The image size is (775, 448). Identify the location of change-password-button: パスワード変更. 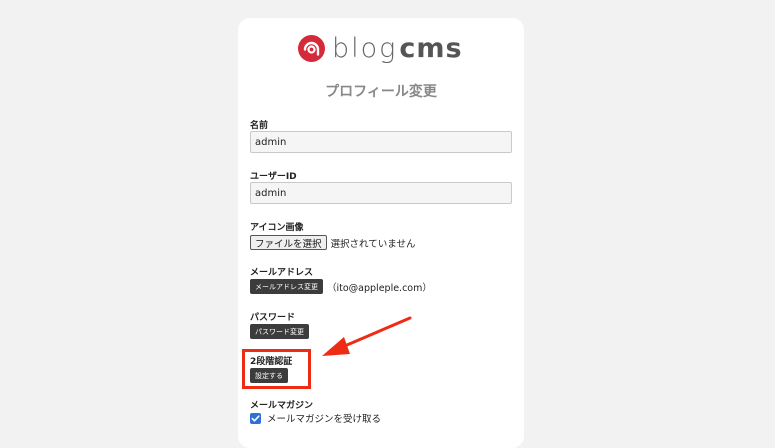
(279, 331).